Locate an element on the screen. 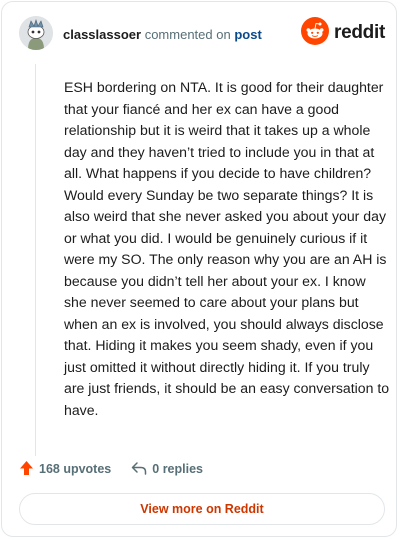 The height and width of the screenshot is (540, 400). reply-count: 0 replies is located at coordinates (177, 469).